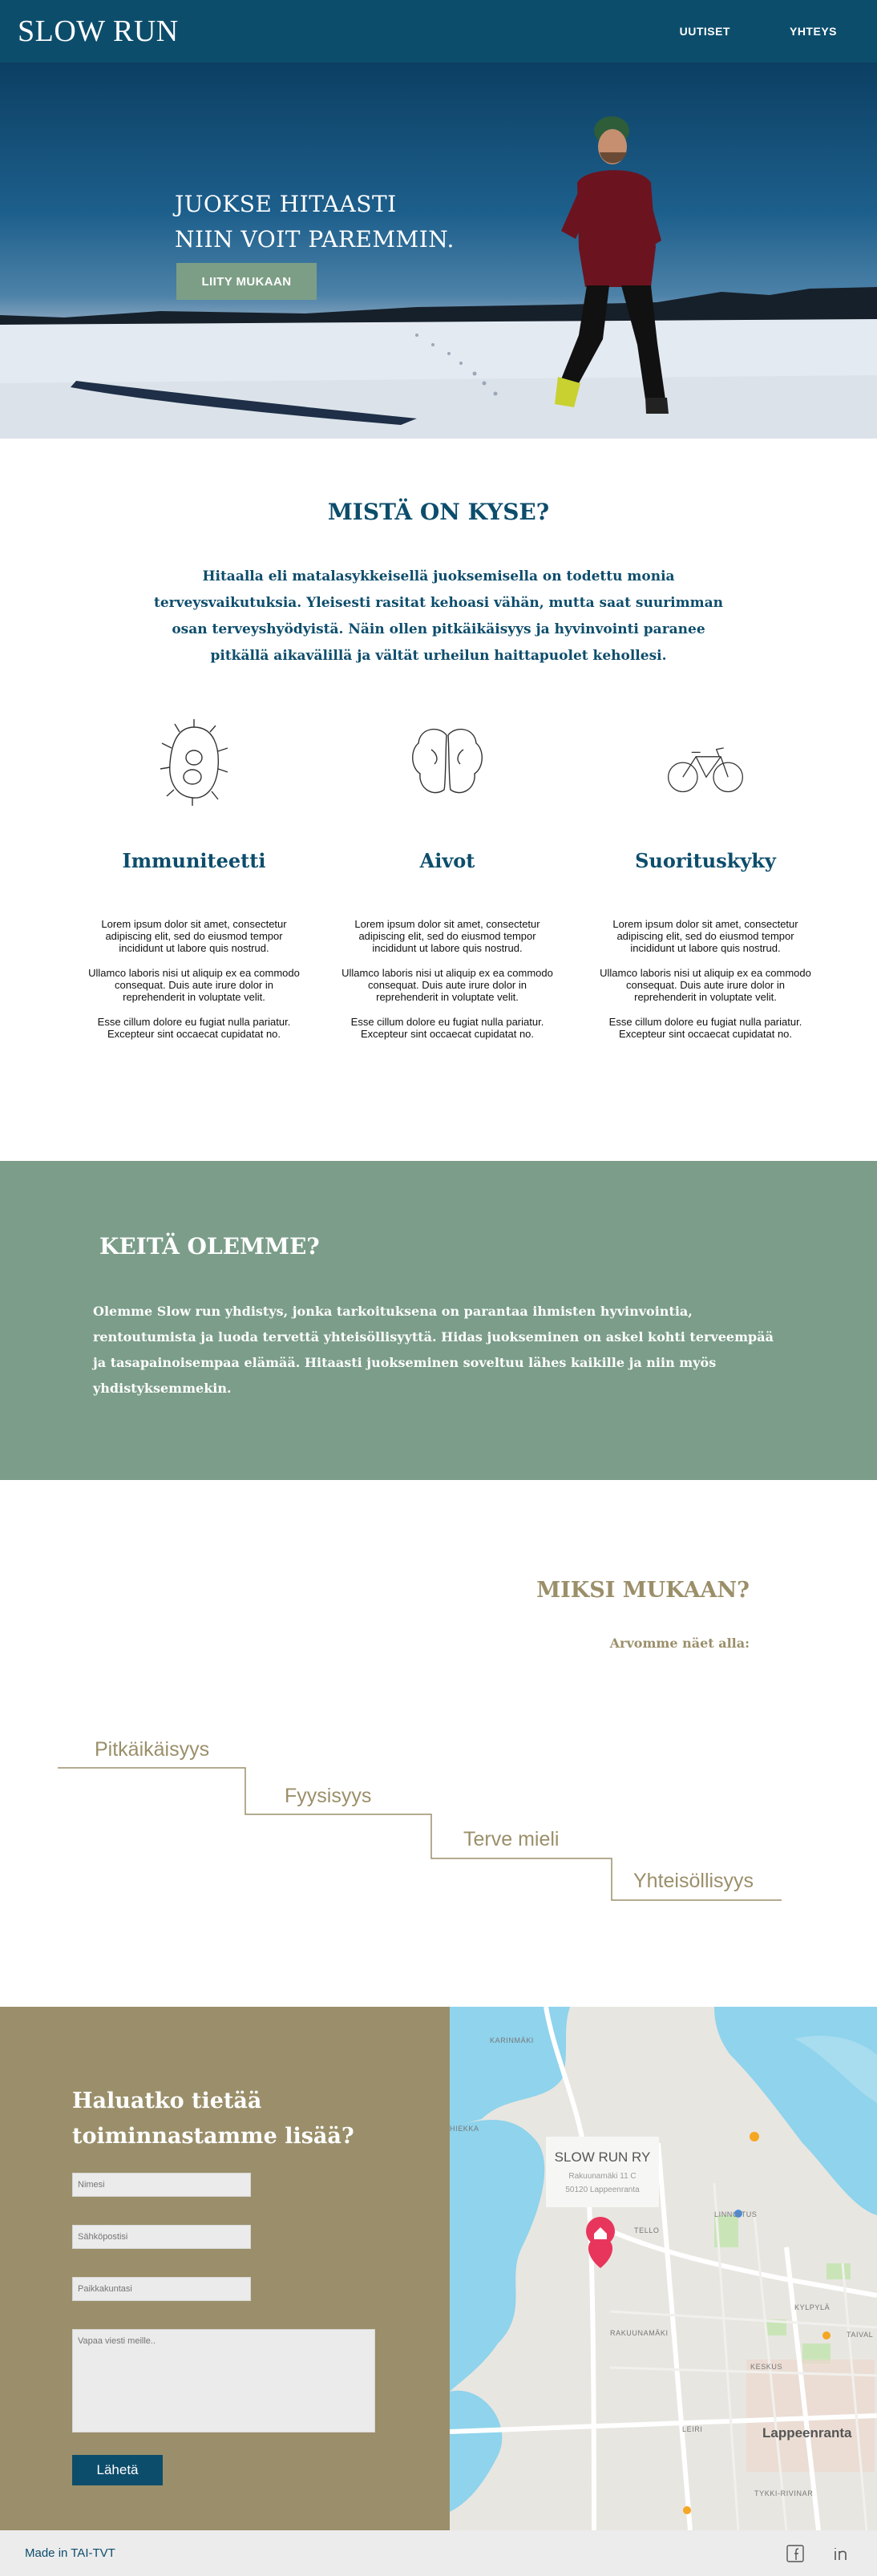  Describe the element at coordinates (603, 2157) in the screenshot. I see `place-name: SLOW RUN RY` at that location.